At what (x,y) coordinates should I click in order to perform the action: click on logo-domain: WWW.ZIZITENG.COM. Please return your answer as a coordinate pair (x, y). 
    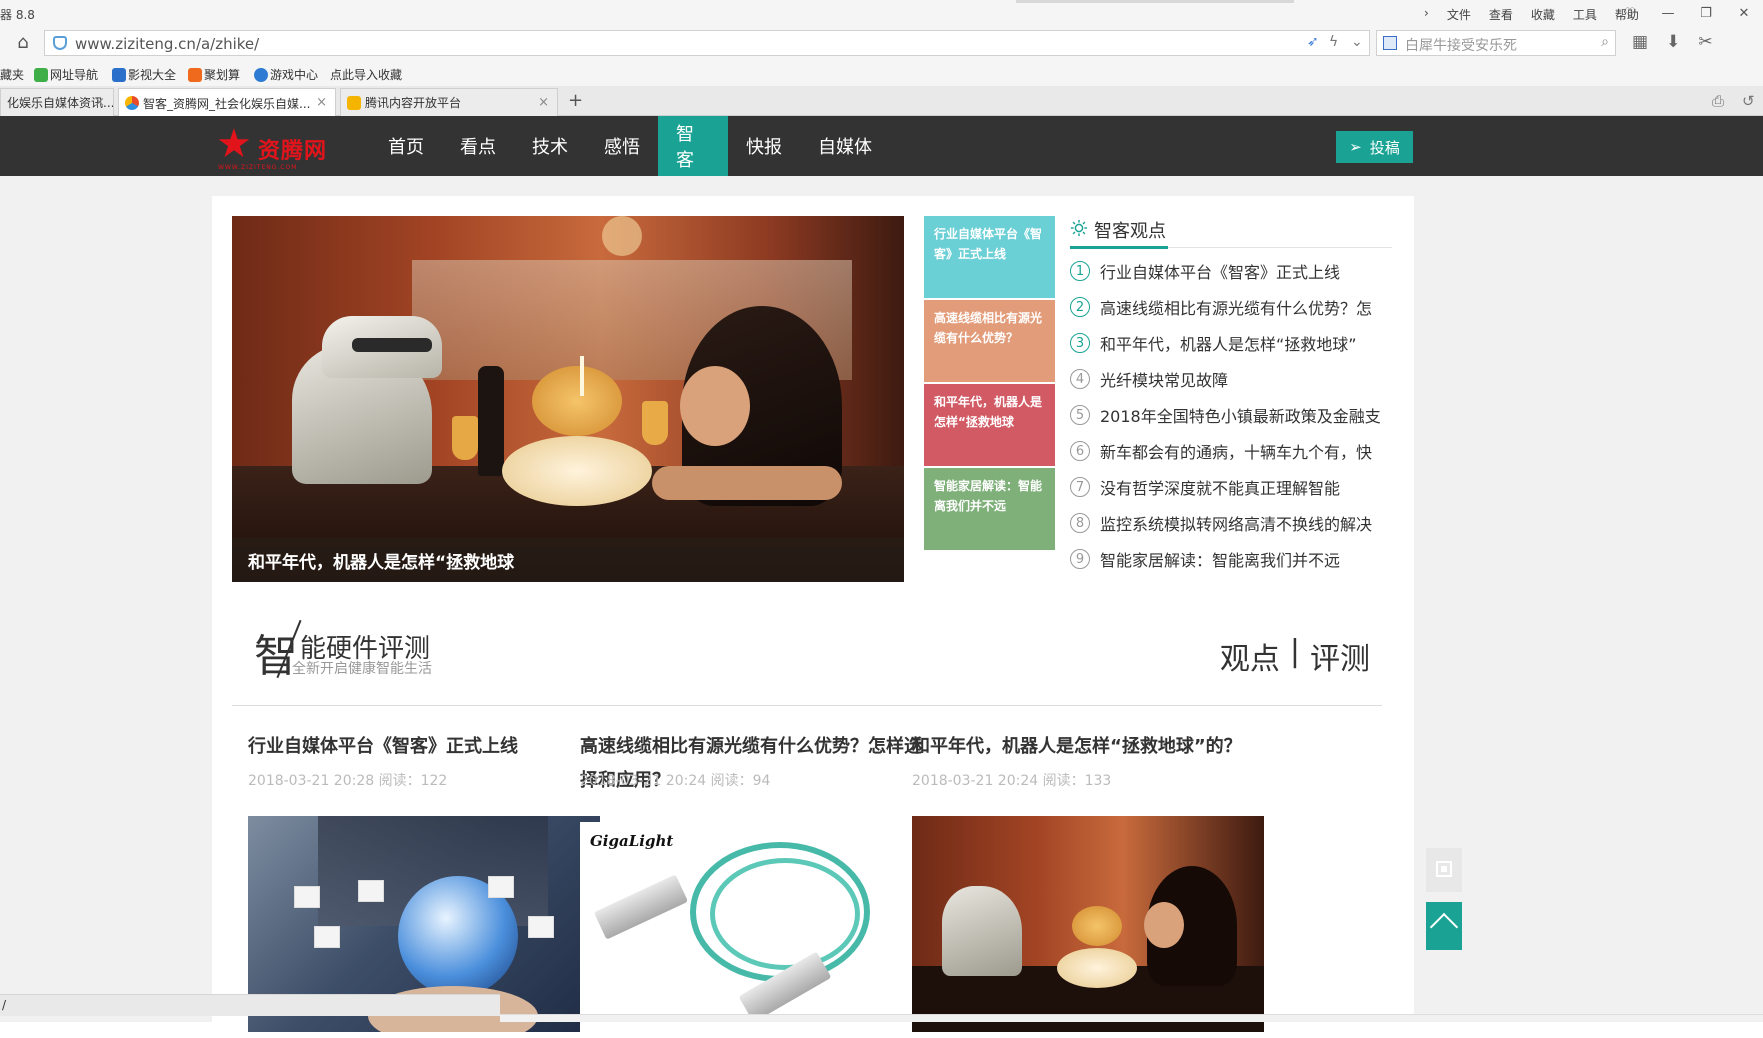
    Looking at the image, I should click on (258, 167).